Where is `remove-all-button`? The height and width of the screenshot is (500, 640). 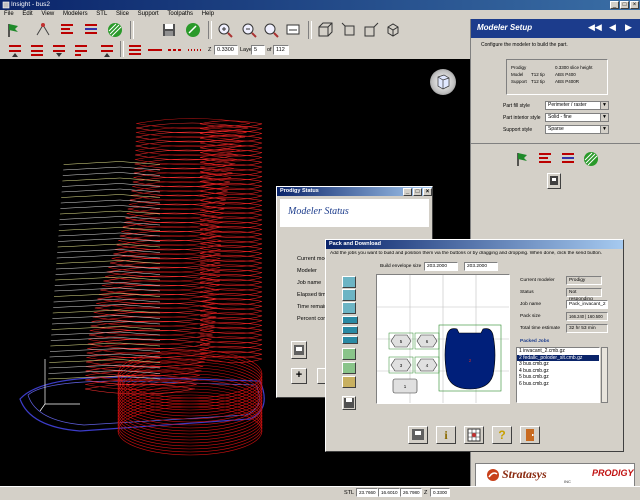 remove-all-button is located at coordinates (349, 308).